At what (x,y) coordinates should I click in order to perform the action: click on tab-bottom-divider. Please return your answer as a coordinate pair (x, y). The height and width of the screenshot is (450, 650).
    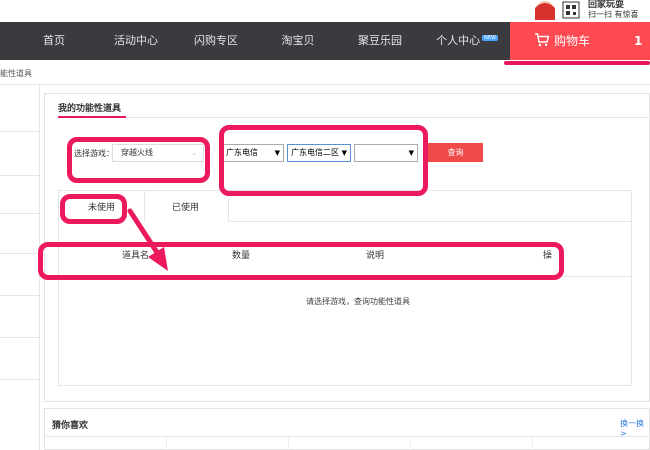
    Looking at the image, I should click on (430, 221).